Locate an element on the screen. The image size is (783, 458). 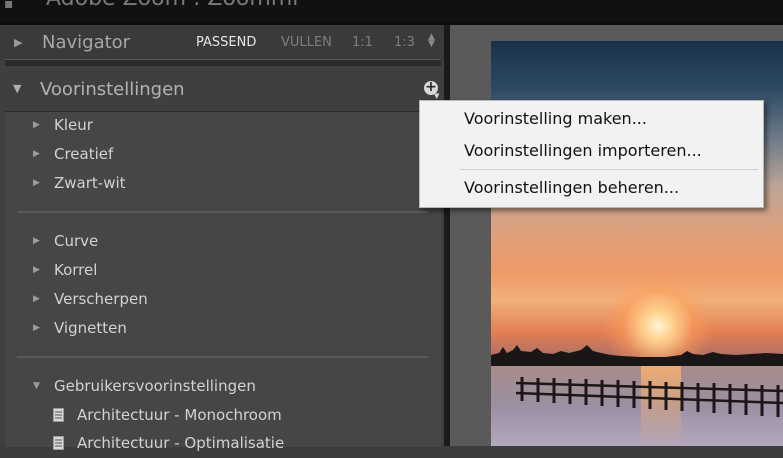
window-title-bar: ▪ Adobe Zoom : Zoommi is located at coordinates (391, 11).